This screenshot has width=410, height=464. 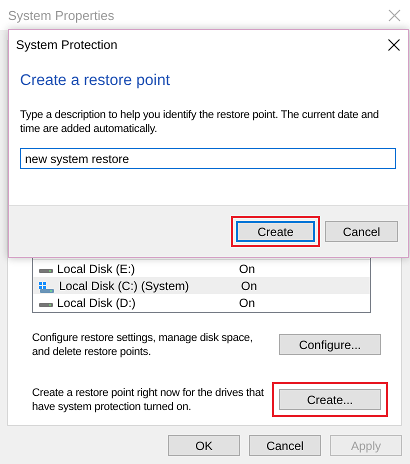 I want to click on dialog-button: OK, so click(x=204, y=445).